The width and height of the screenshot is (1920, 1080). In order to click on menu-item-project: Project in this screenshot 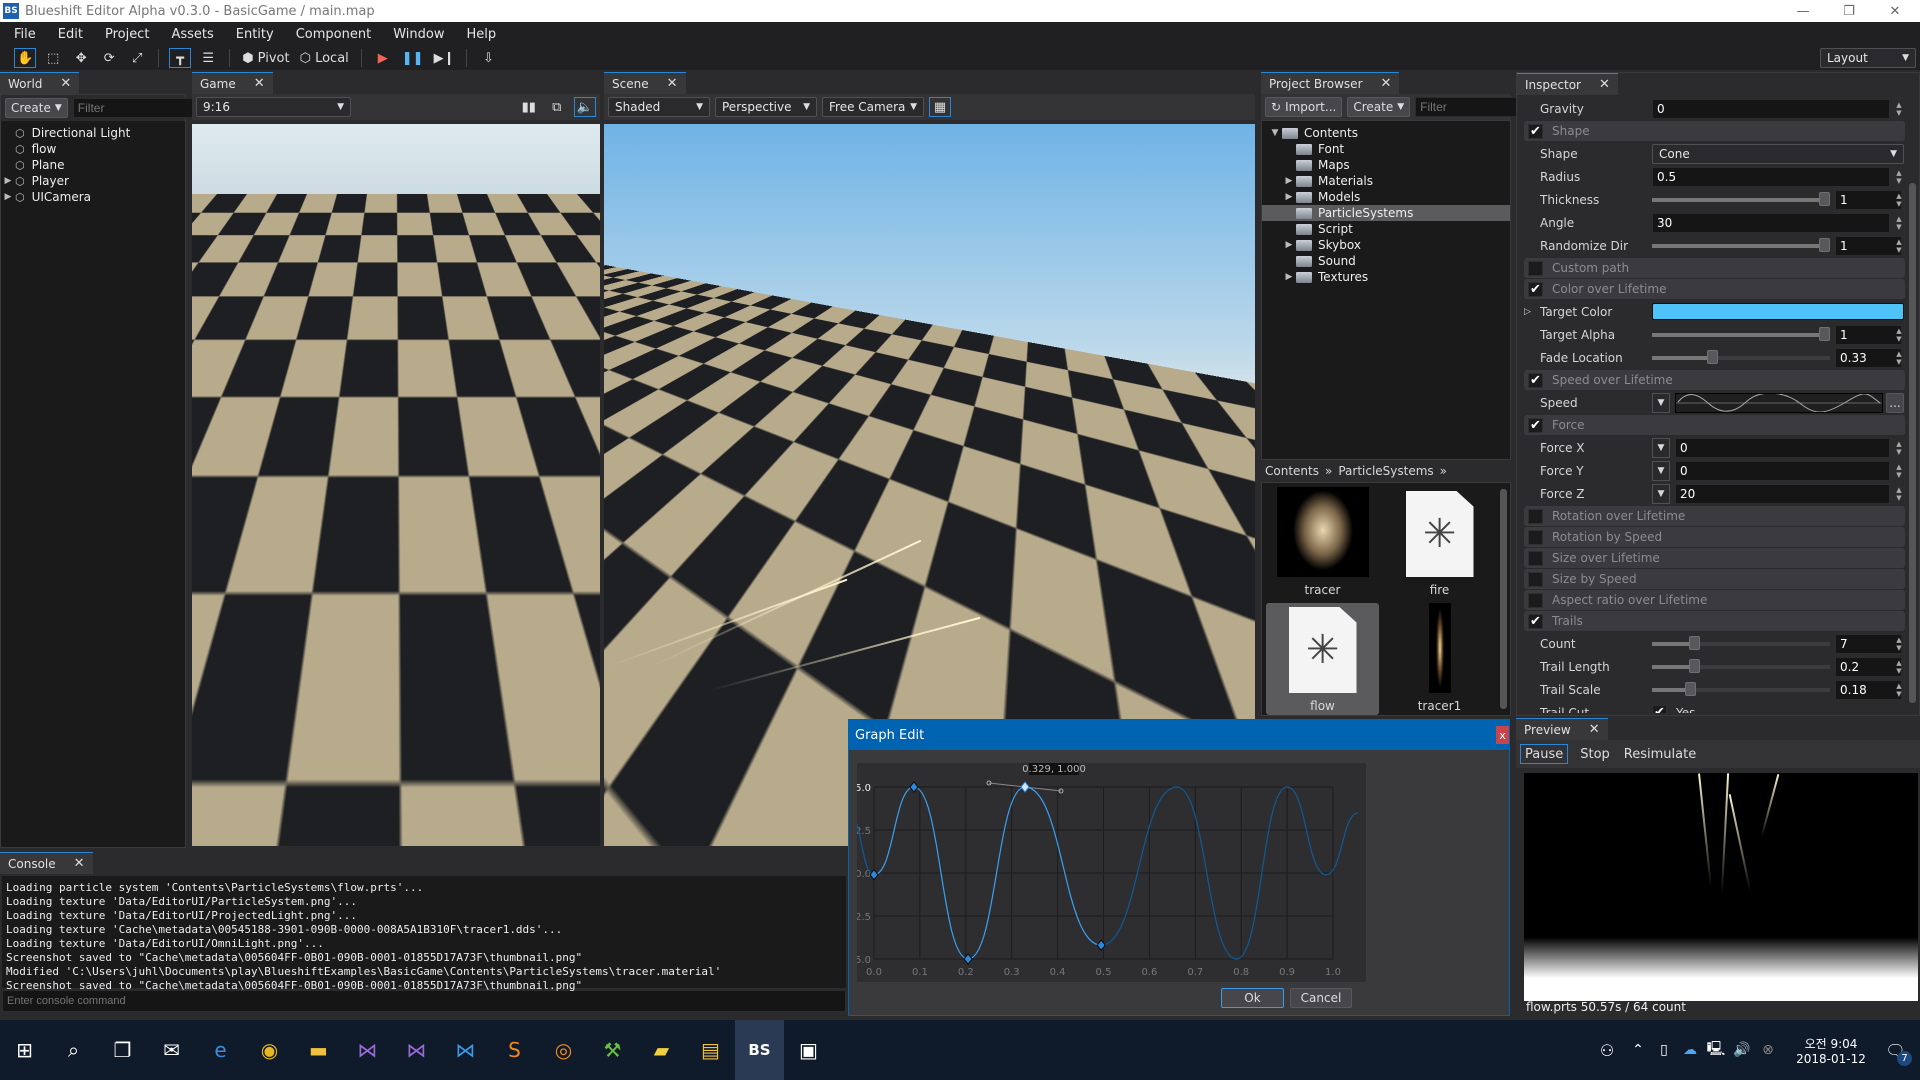, I will do `click(127, 34)`.